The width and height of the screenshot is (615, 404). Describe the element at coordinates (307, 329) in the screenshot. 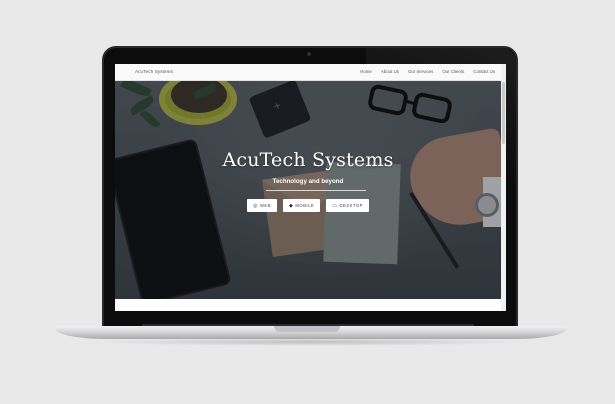

I see `laptop-notch` at that location.